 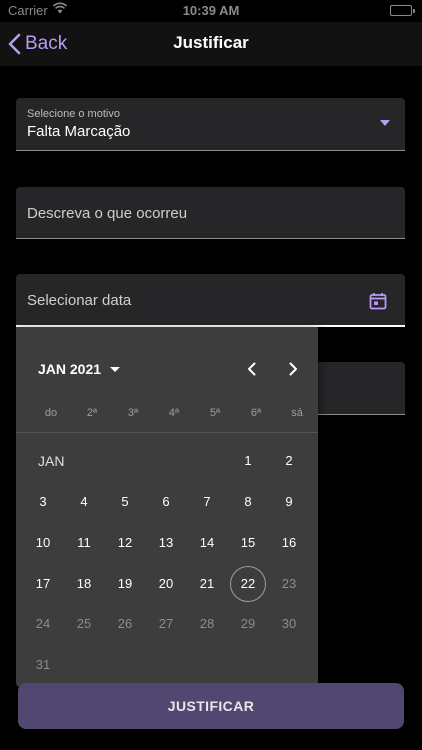 I want to click on page-title: Justificar, so click(x=211, y=42).